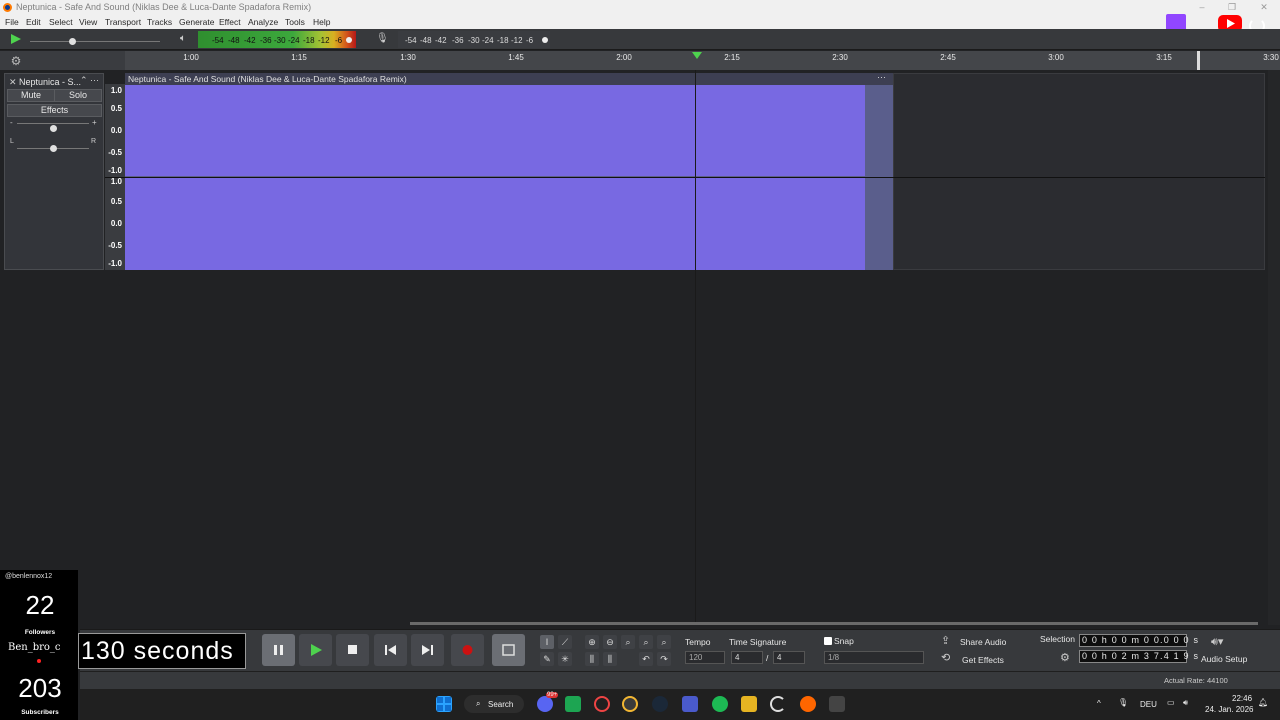 The width and height of the screenshot is (1280, 720). I want to click on taskbar-search: ⌕ Search, so click(494, 704).